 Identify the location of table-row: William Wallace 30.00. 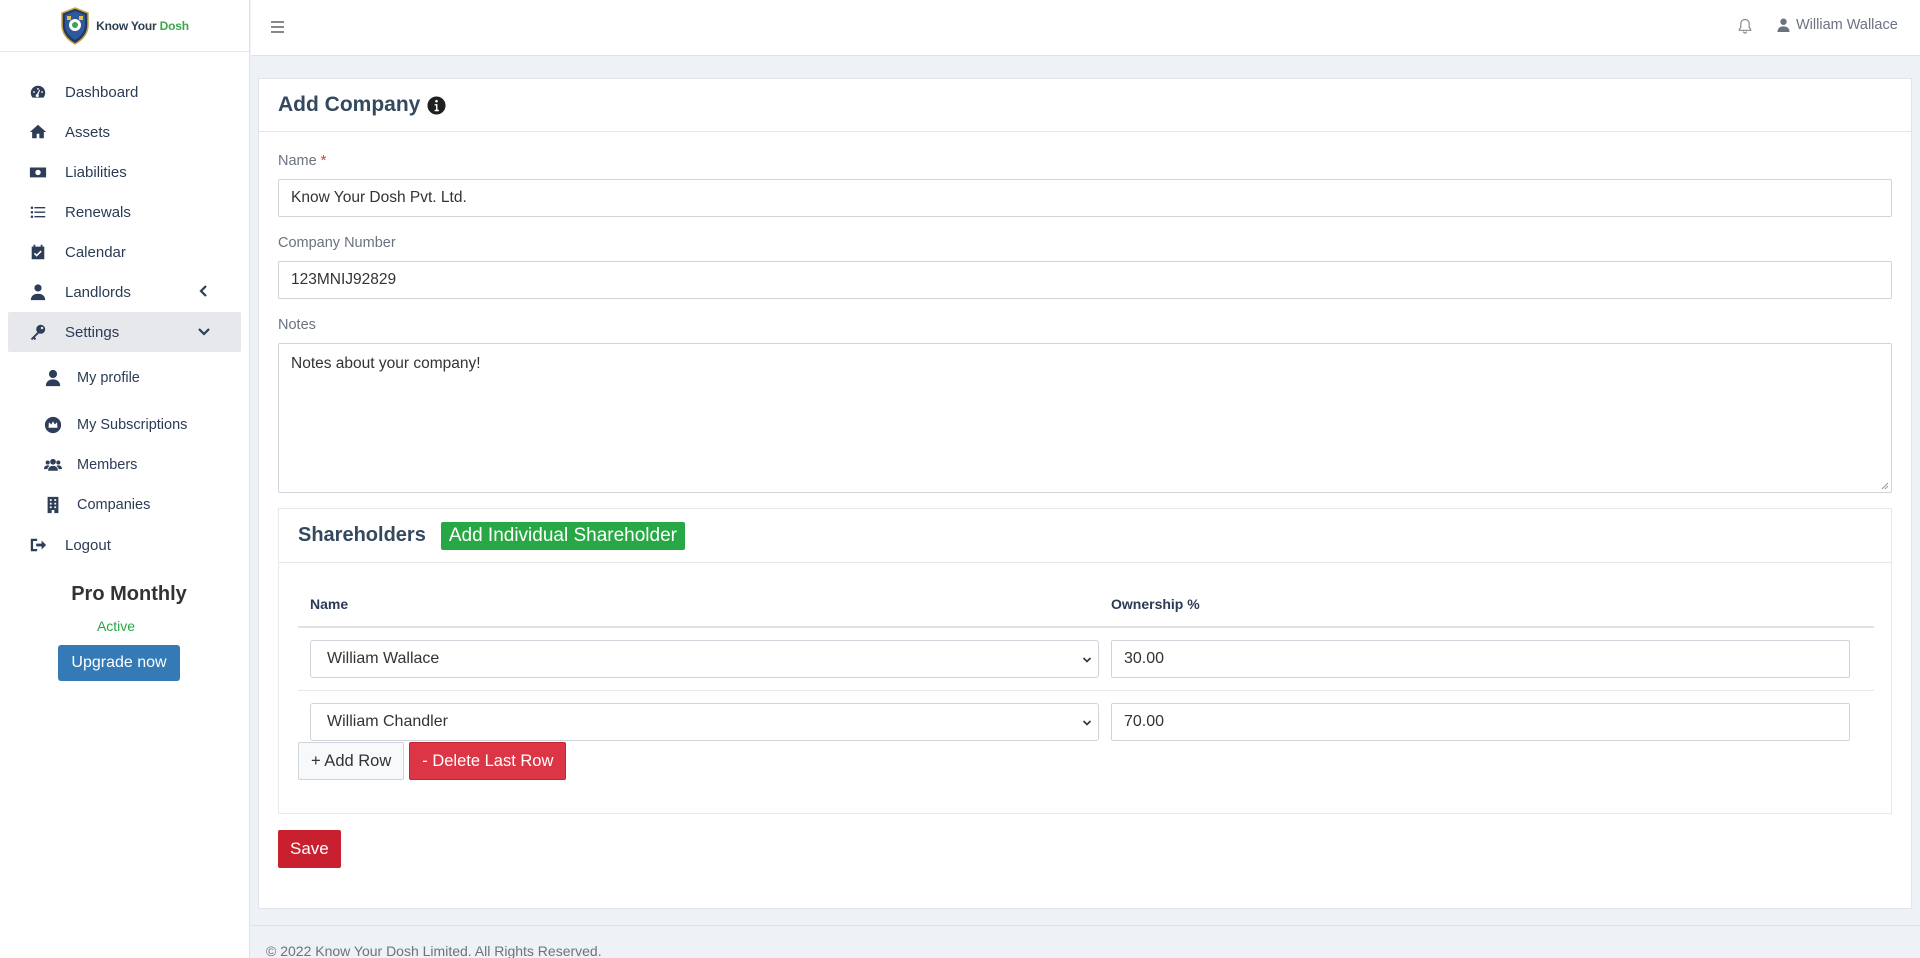
(1086, 659).